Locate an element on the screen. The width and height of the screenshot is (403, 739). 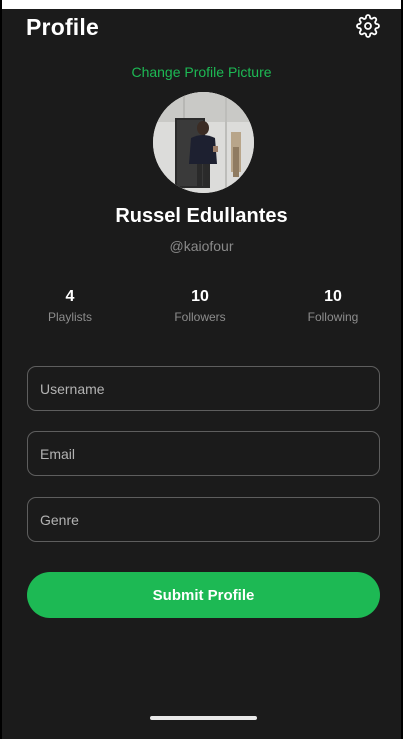
gear-icon is located at coordinates (368, 26).